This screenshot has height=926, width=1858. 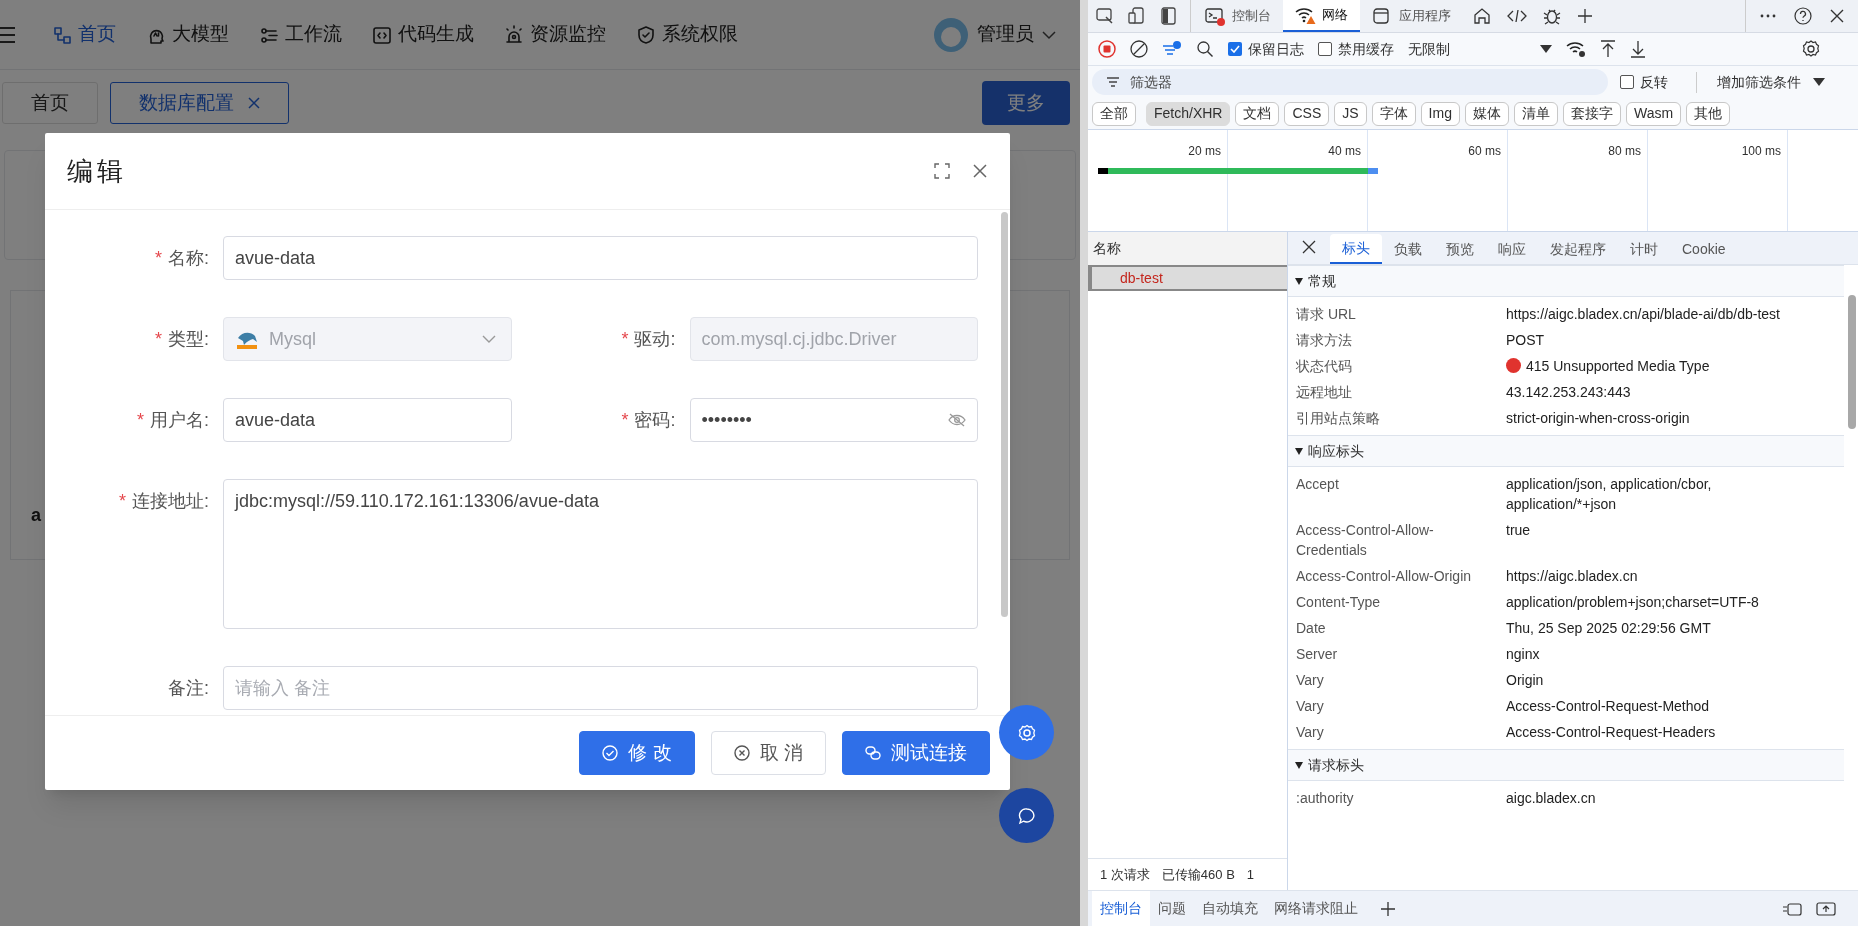 What do you see at coordinates (1026, 732) in the screenshot?
I see `settings-button` at bounding box center [1026, 732].